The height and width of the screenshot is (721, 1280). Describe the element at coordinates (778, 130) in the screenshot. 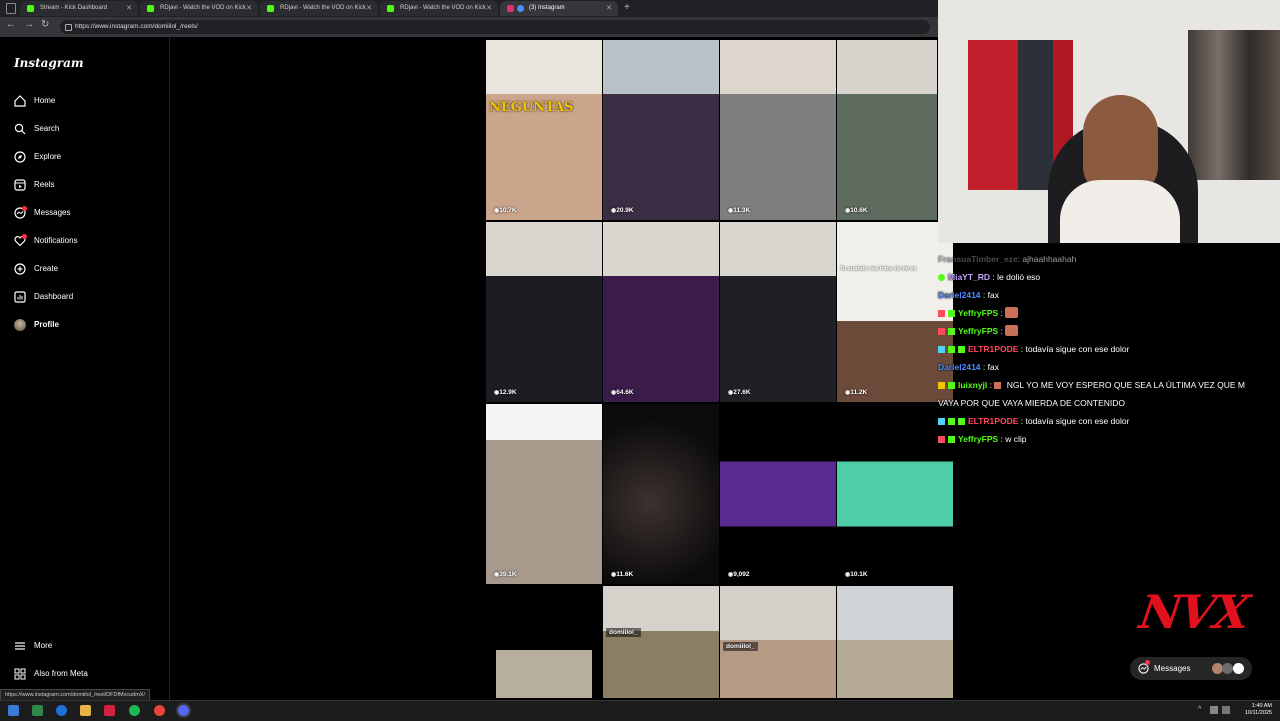

I see `reel-tile-3: 11.3K` at that location.